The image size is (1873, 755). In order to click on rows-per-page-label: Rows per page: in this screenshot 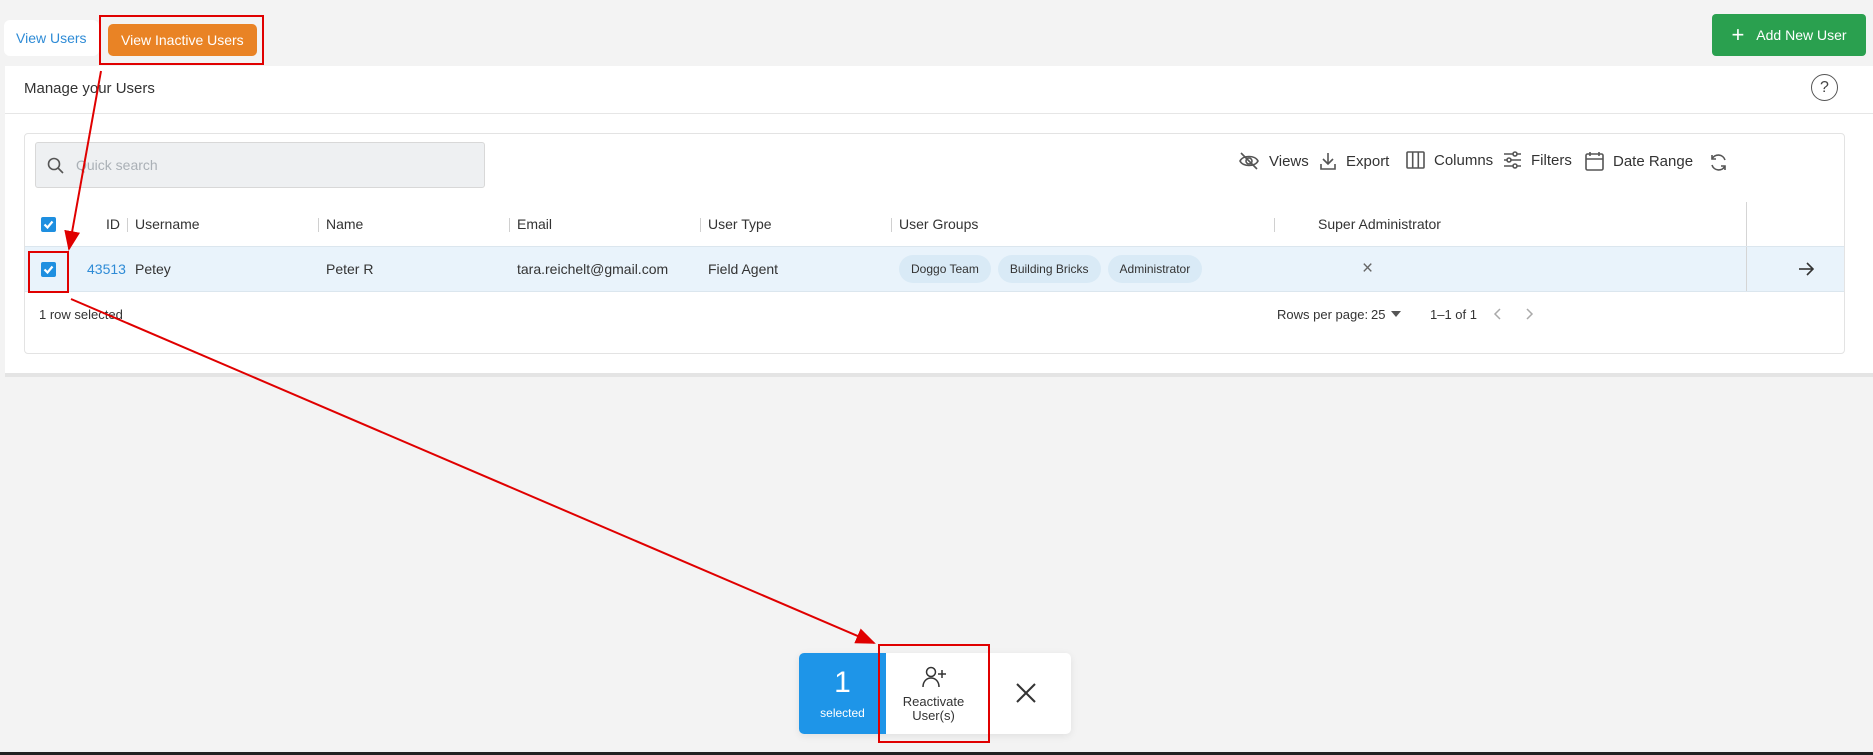, I will do `click(1323, 314)`.